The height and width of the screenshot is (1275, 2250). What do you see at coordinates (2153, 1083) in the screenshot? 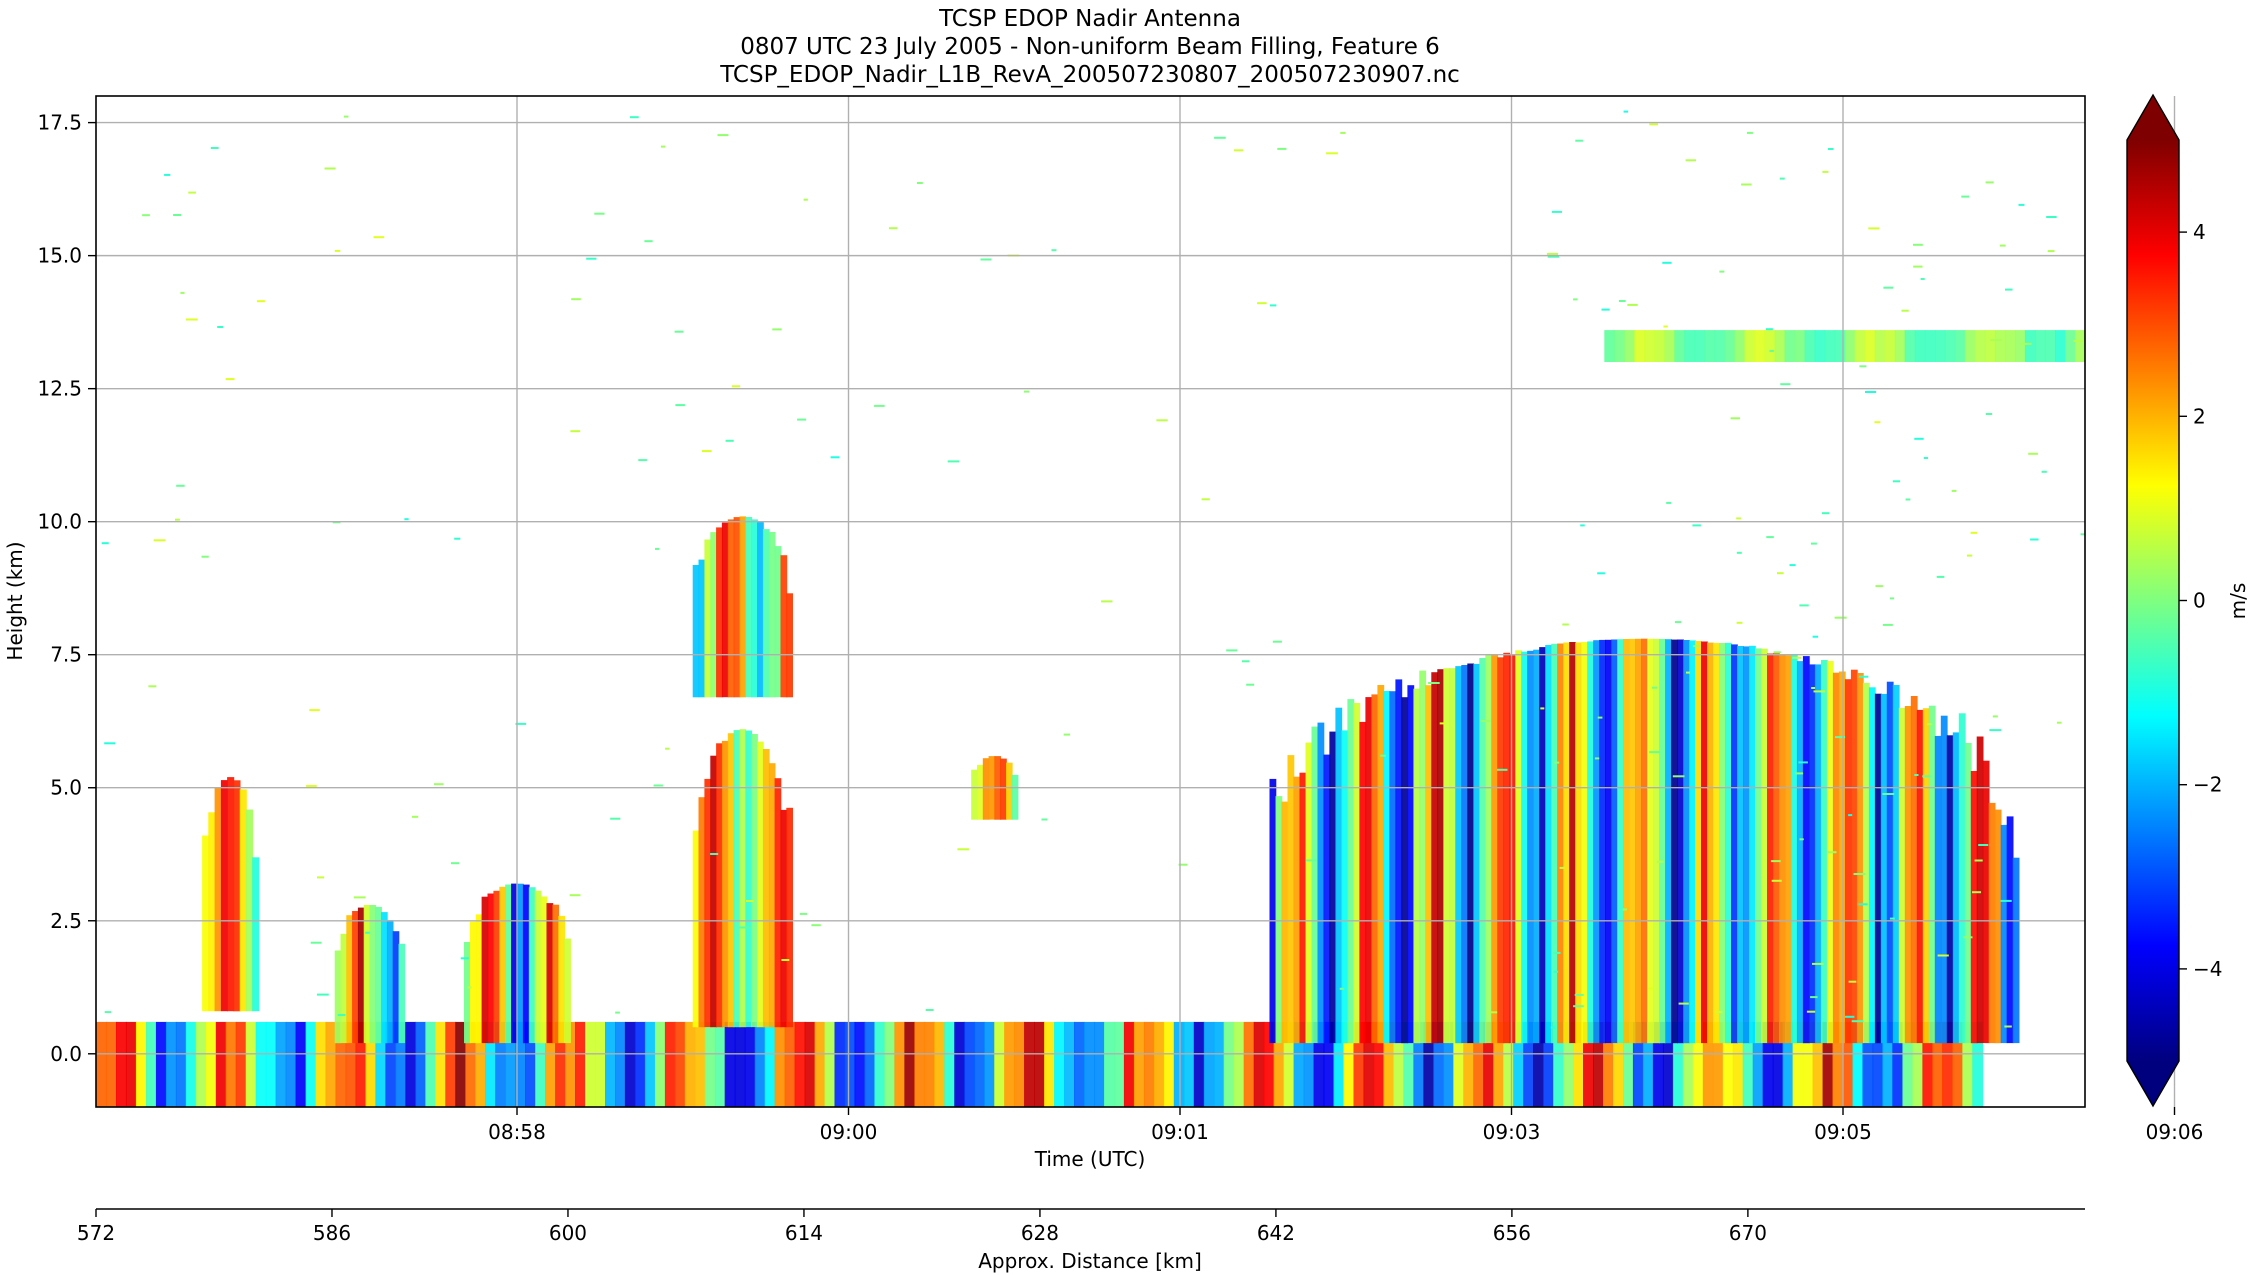
I see `colorbar-extend-min` at bounding box center [2153, 1083].